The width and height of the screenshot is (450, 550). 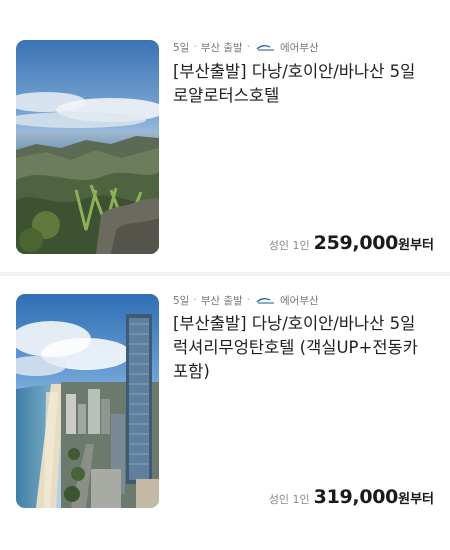 I want to click on beach-city-tower-photo, so click(x=87, y=401).